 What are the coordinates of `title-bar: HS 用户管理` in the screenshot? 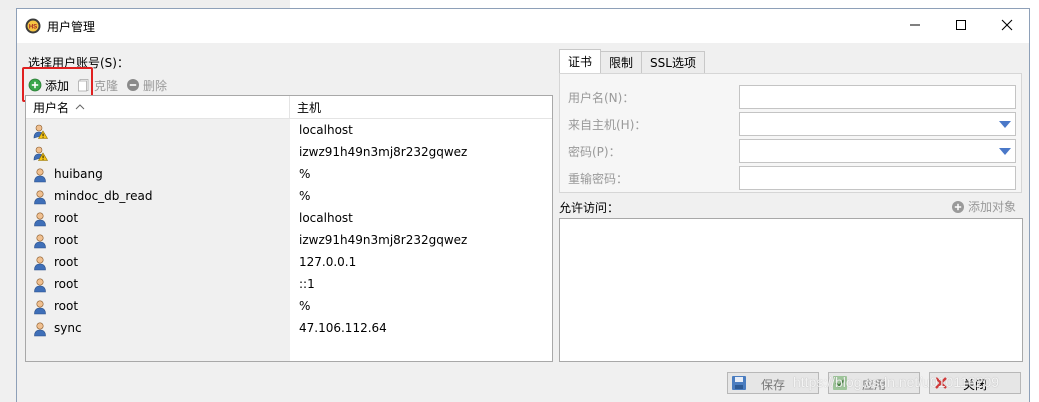 It's located at (523, 26).